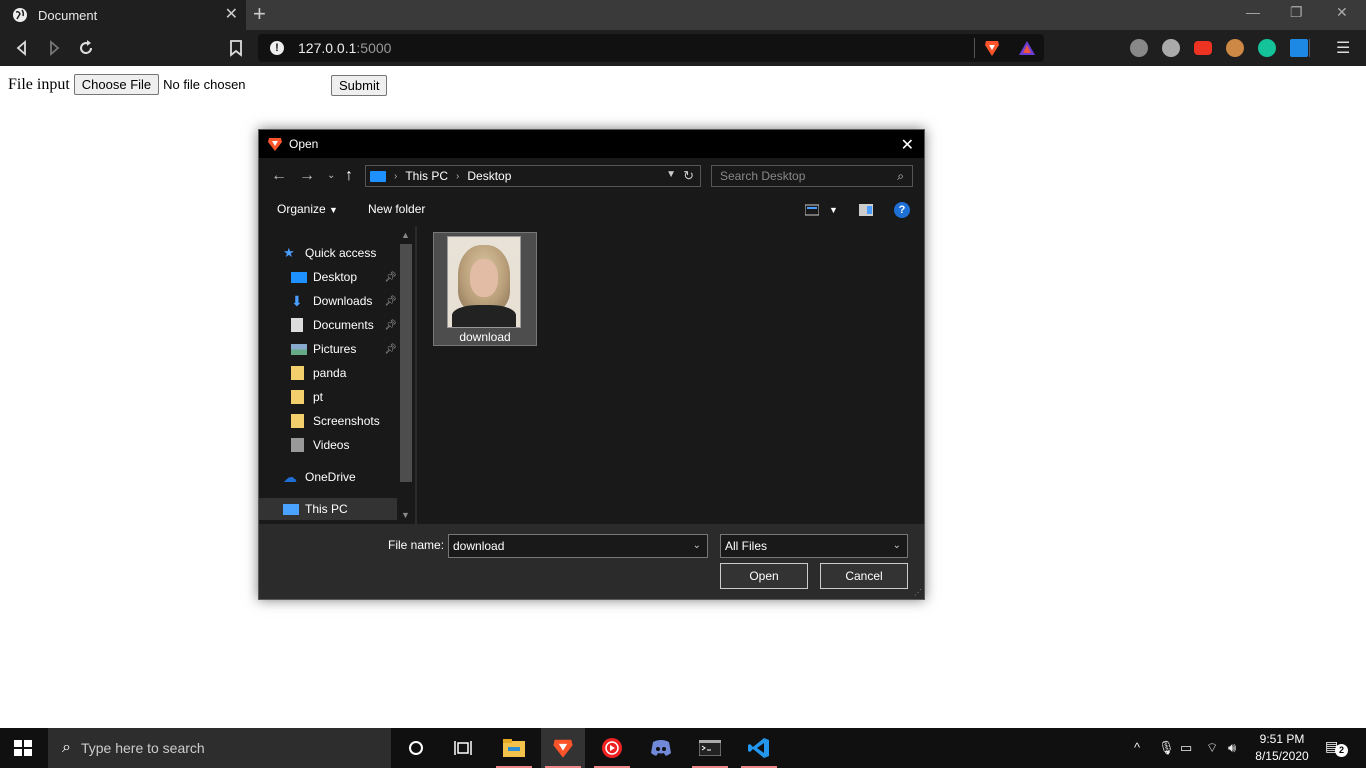 This screenshot has width=1366, height=768. Describe the element at coordinates (1166, 748) in the screenshot. I see `microphone-icon: 🎙︎` at that location.